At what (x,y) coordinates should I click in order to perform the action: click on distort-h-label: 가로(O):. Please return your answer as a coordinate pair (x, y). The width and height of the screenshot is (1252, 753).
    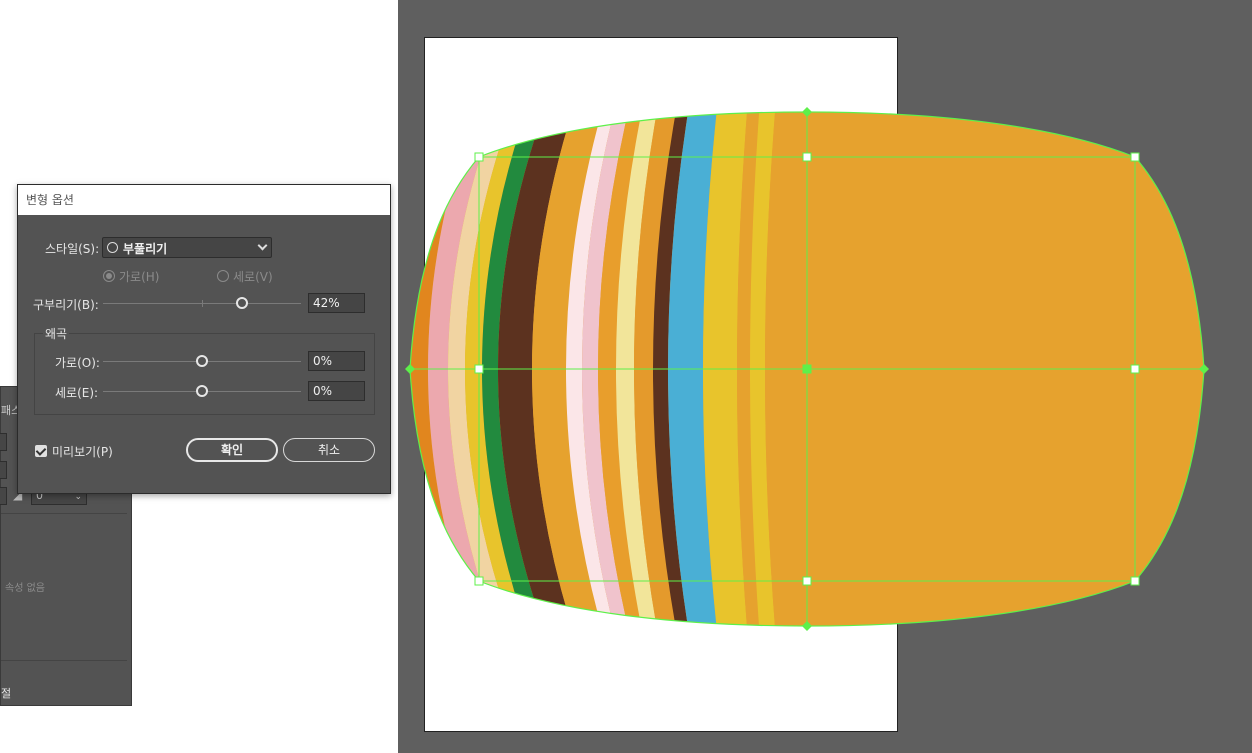
    Looking at the image, I should click on (77, 363).